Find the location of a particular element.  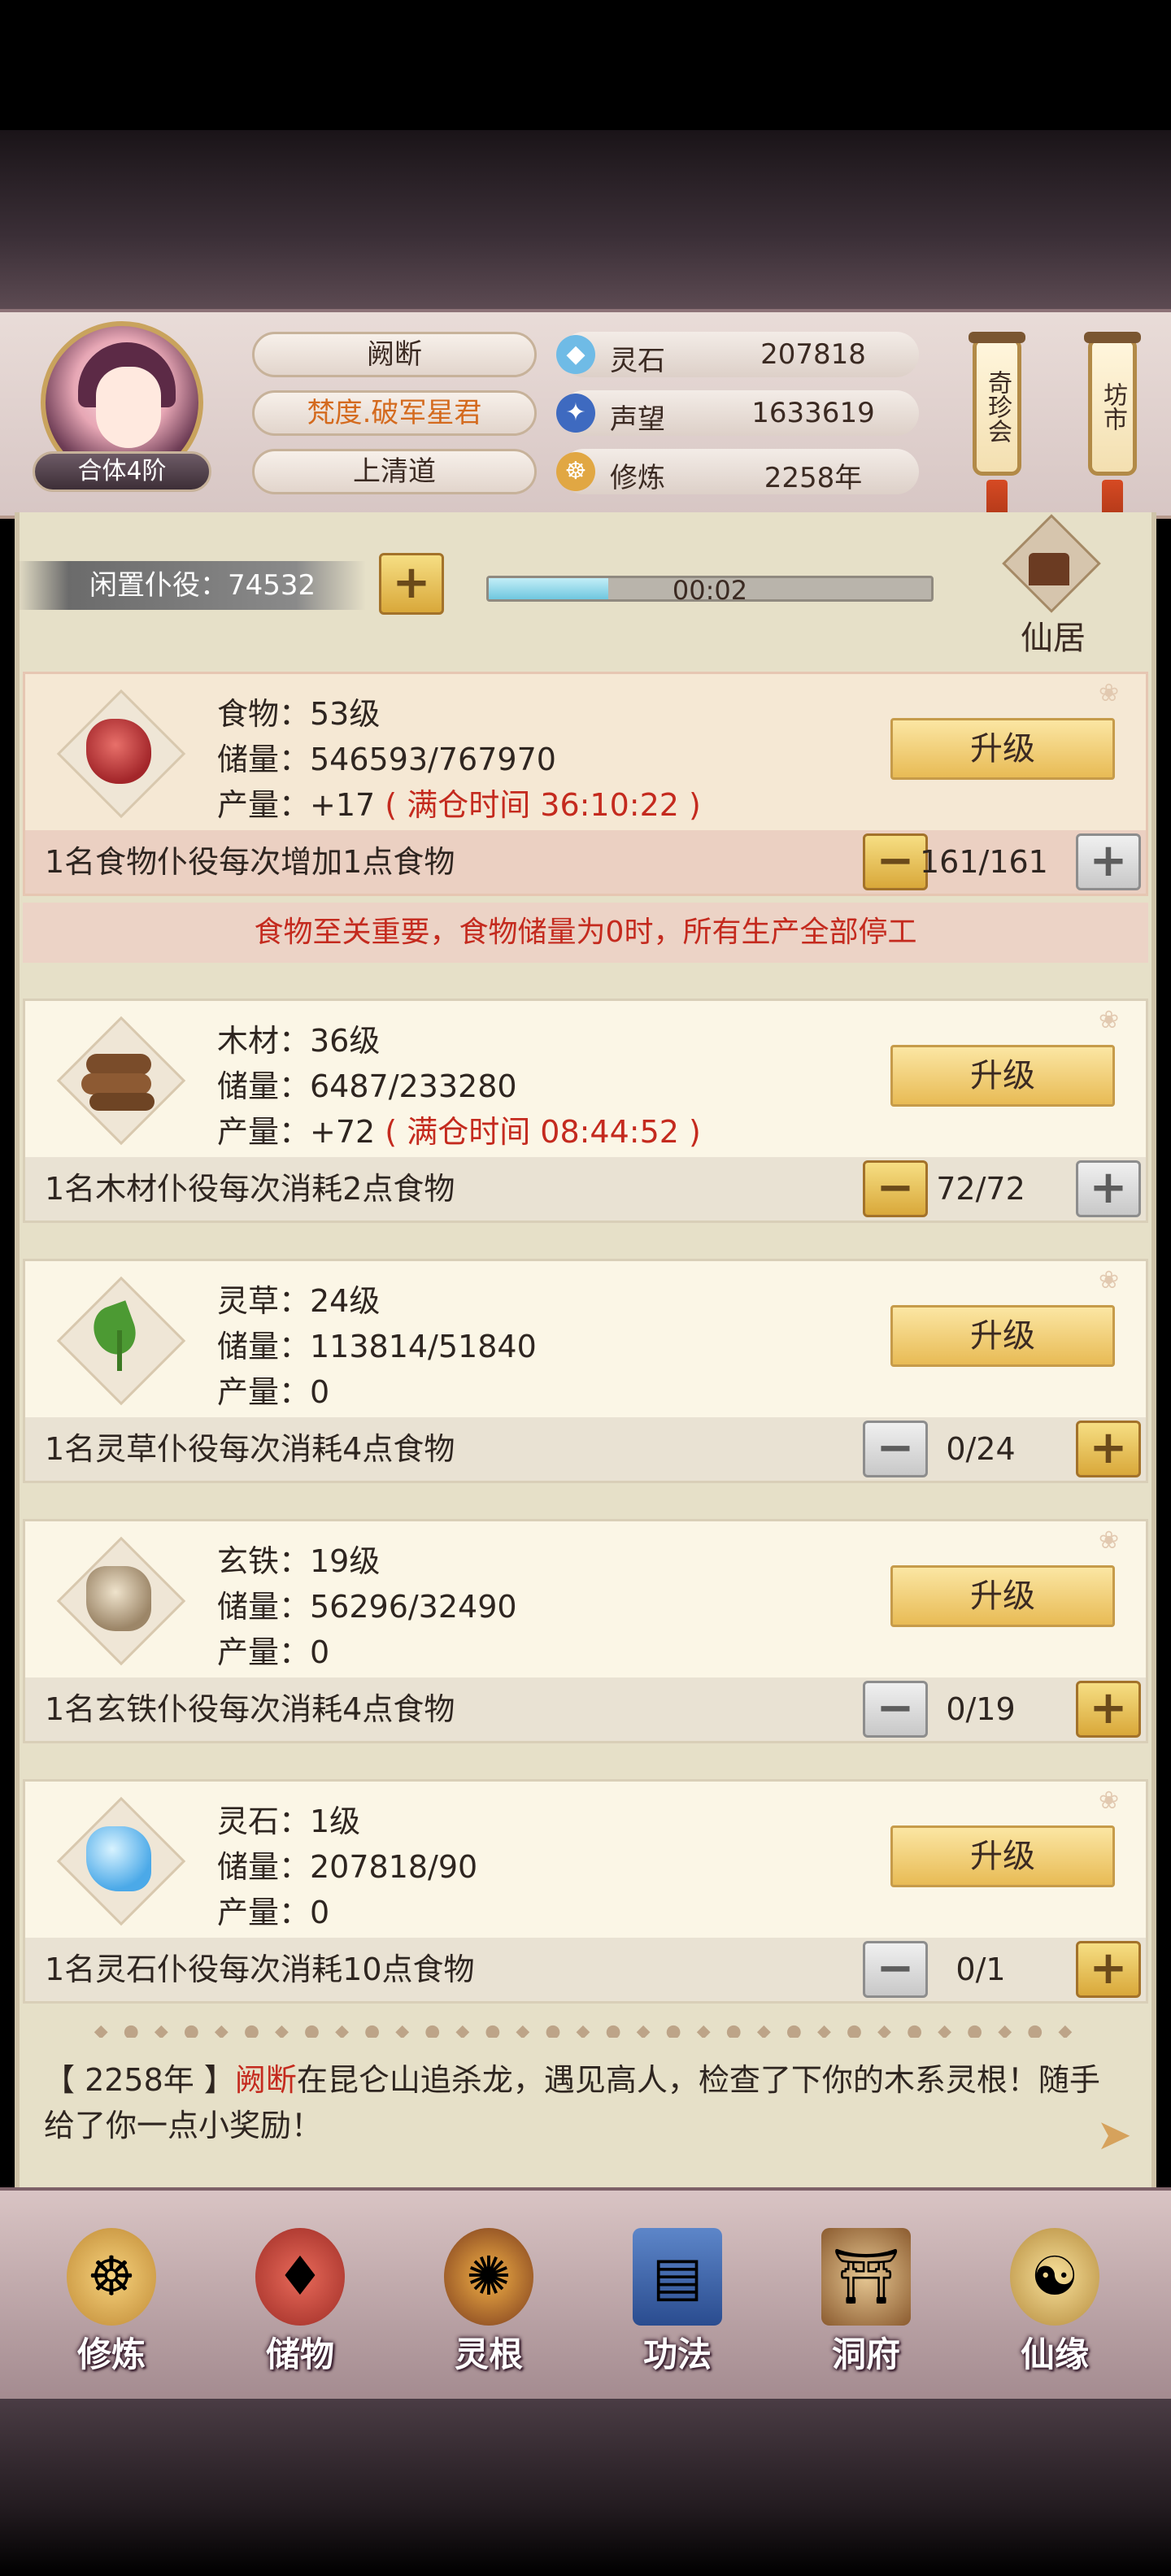

nav-cave-dwelling: ⛩ 洞府 is located at coordinates (866, 2310).